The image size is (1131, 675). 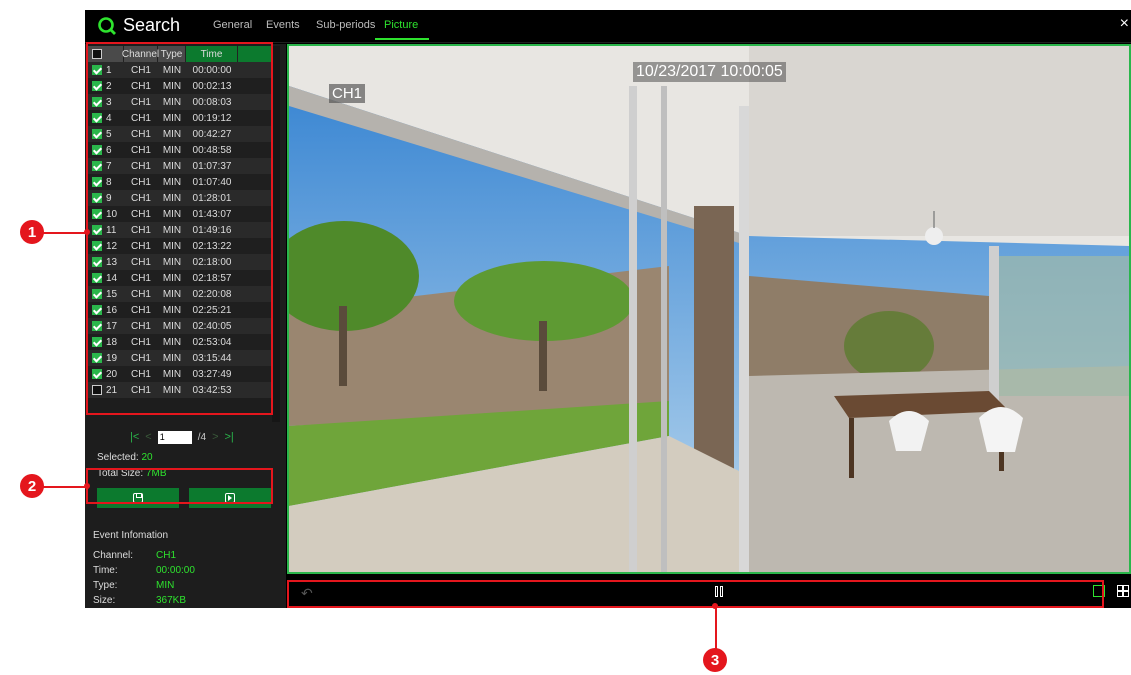 I want to click on active-tab-underline, so click(x=402, y=39).